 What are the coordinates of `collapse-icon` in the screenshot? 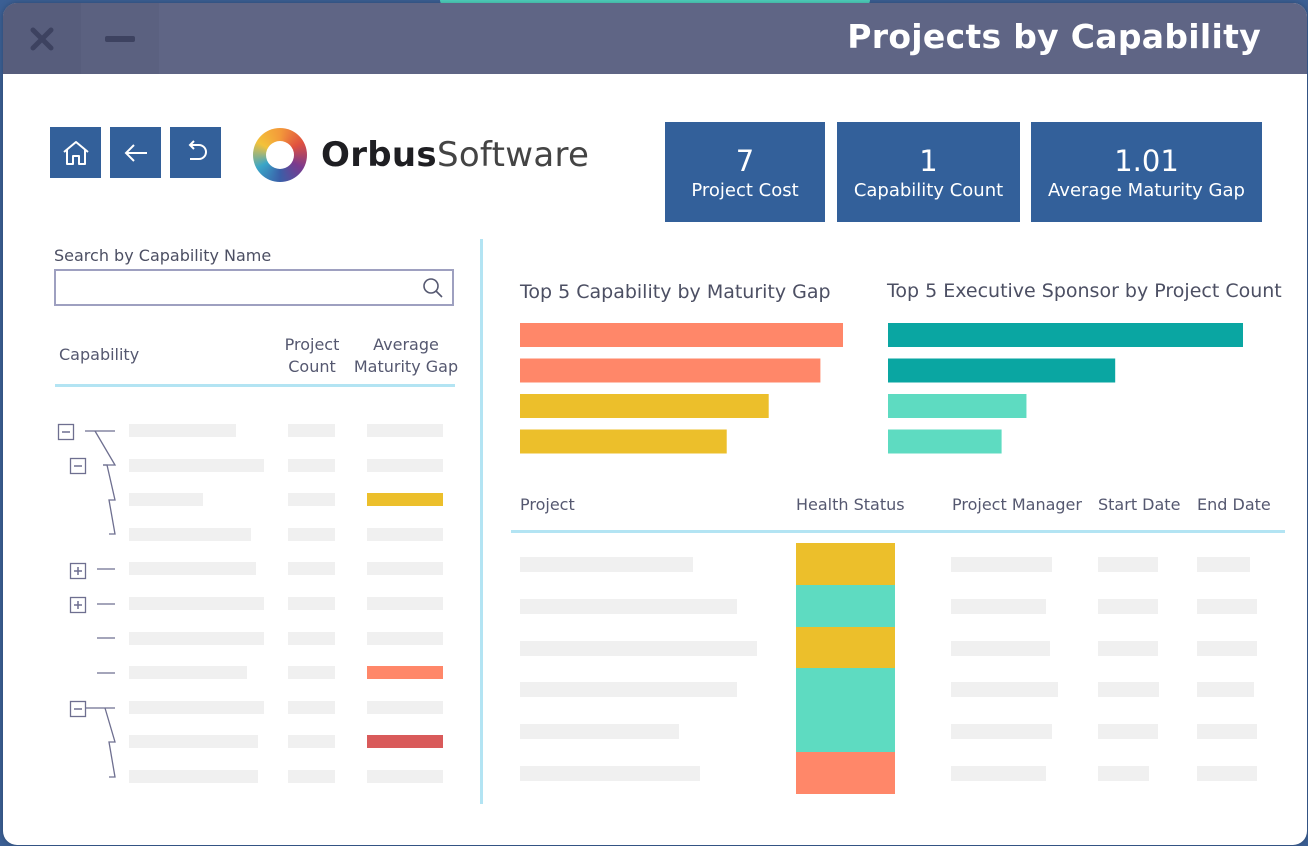 It's located at (78, 709).